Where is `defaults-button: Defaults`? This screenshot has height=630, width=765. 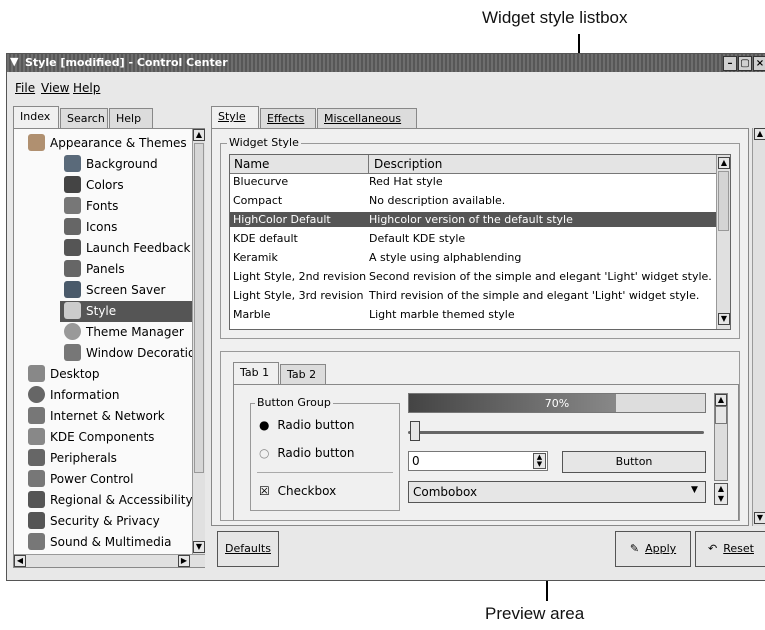
defaults-button: Defaults is located at coordinates (248, 549).